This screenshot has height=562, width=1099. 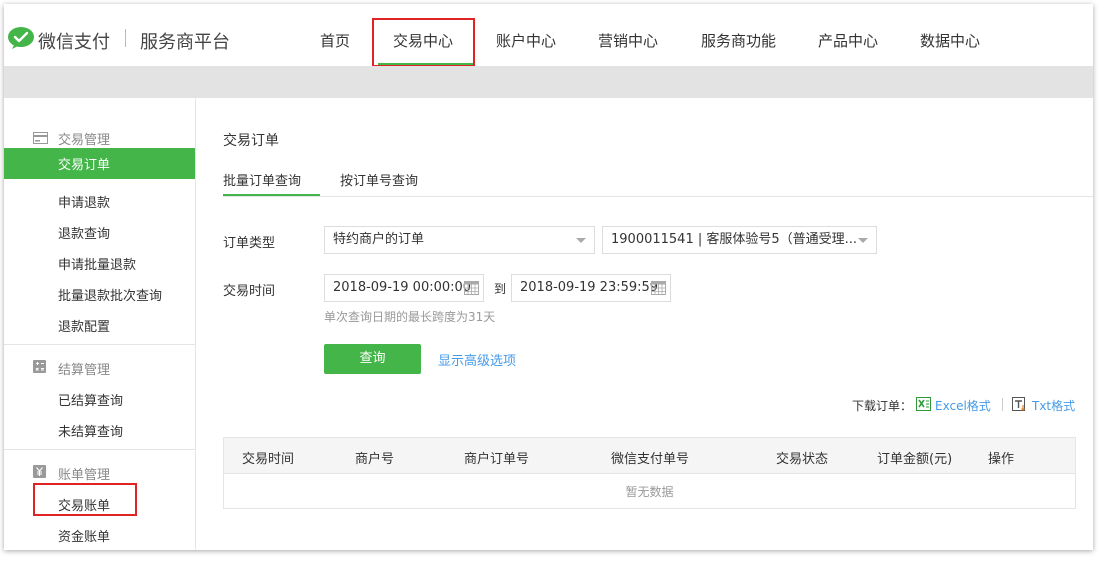 What do you see at coordinates (950, 40) in the screenshot?
I see `nav-data-center: 数据中心` at bounding box center [950, 40].